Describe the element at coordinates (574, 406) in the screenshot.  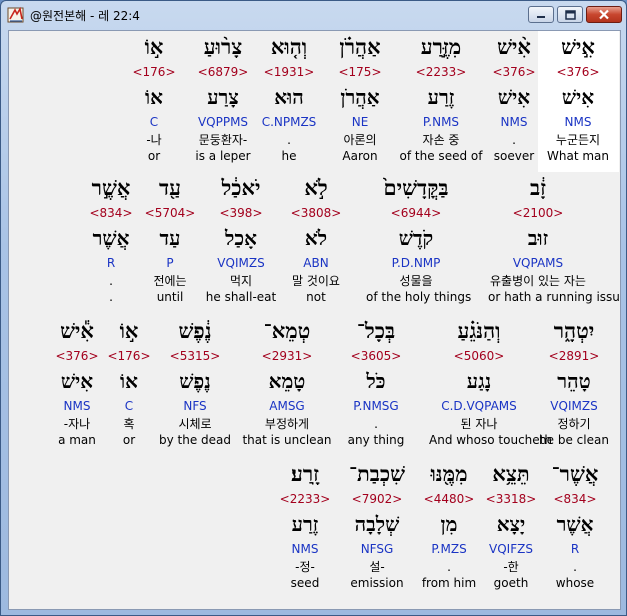
I see `parsing-code: VQIMZS` at that location.